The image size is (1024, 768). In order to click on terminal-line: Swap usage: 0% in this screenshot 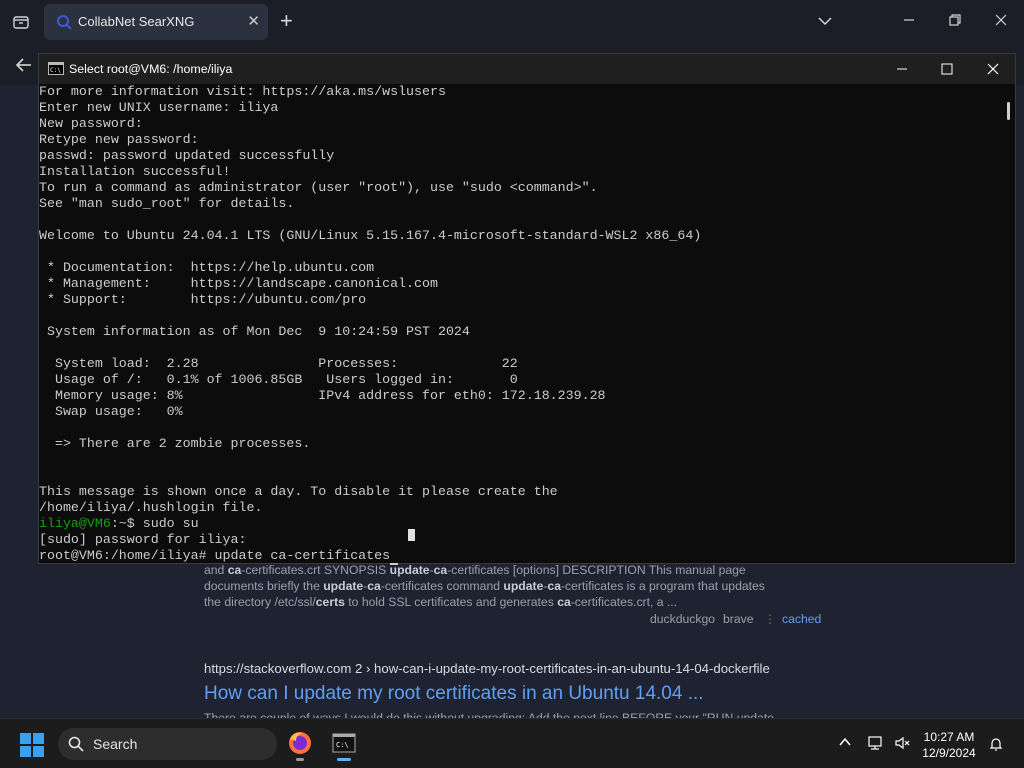, I will do `click(111, 411)`.